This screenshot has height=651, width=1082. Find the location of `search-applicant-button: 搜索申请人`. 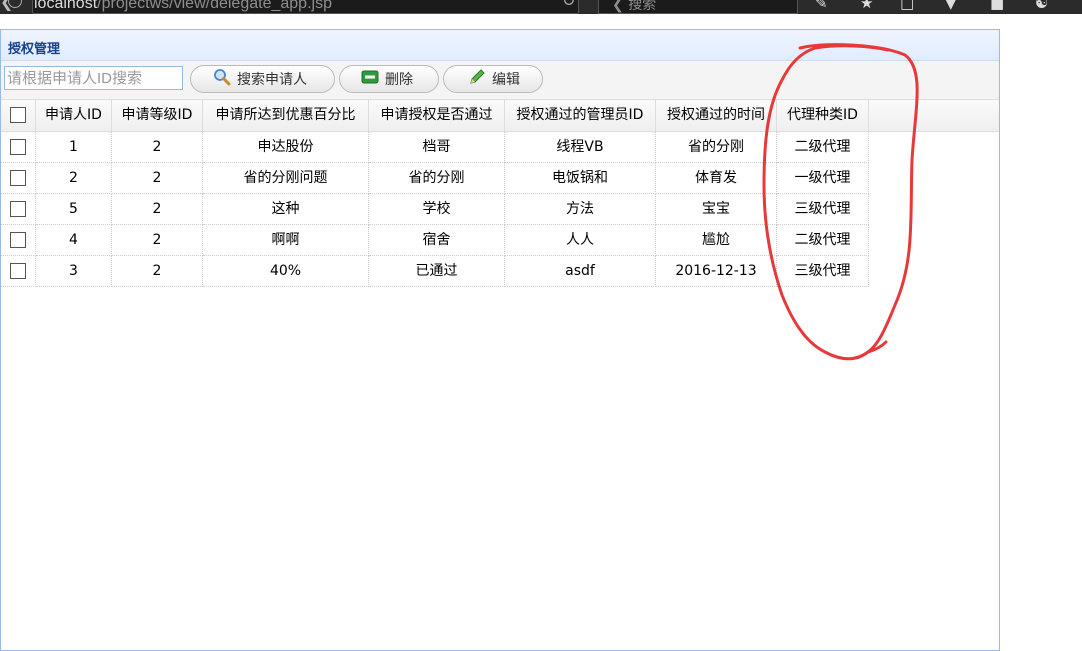

search-applicant-button: 搜索申请人 is located at coordinates (262, 79).